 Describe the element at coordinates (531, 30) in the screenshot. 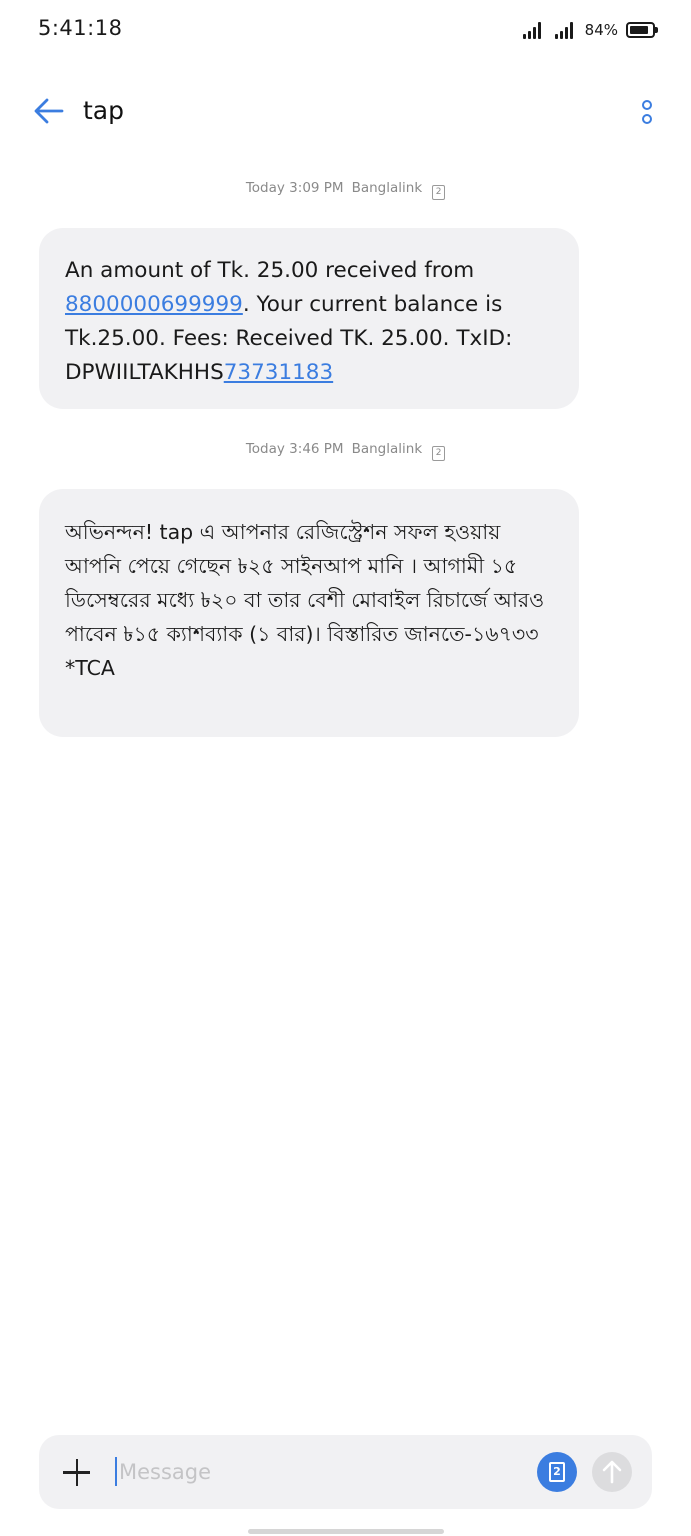

I see `signal-icon` at that location.